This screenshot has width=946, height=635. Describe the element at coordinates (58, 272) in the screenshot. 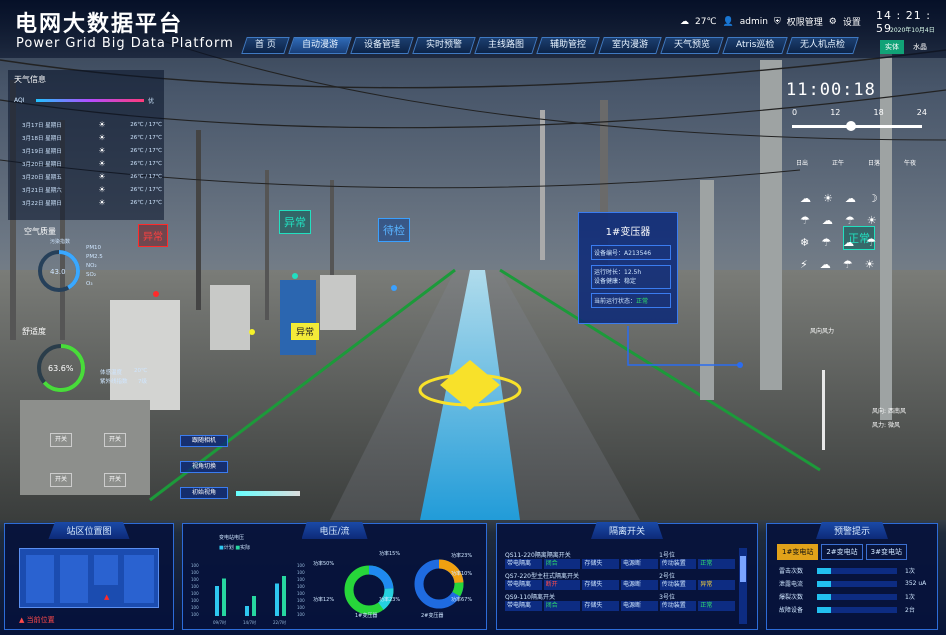

I see `air-gauge-value: 43.0` at that location.